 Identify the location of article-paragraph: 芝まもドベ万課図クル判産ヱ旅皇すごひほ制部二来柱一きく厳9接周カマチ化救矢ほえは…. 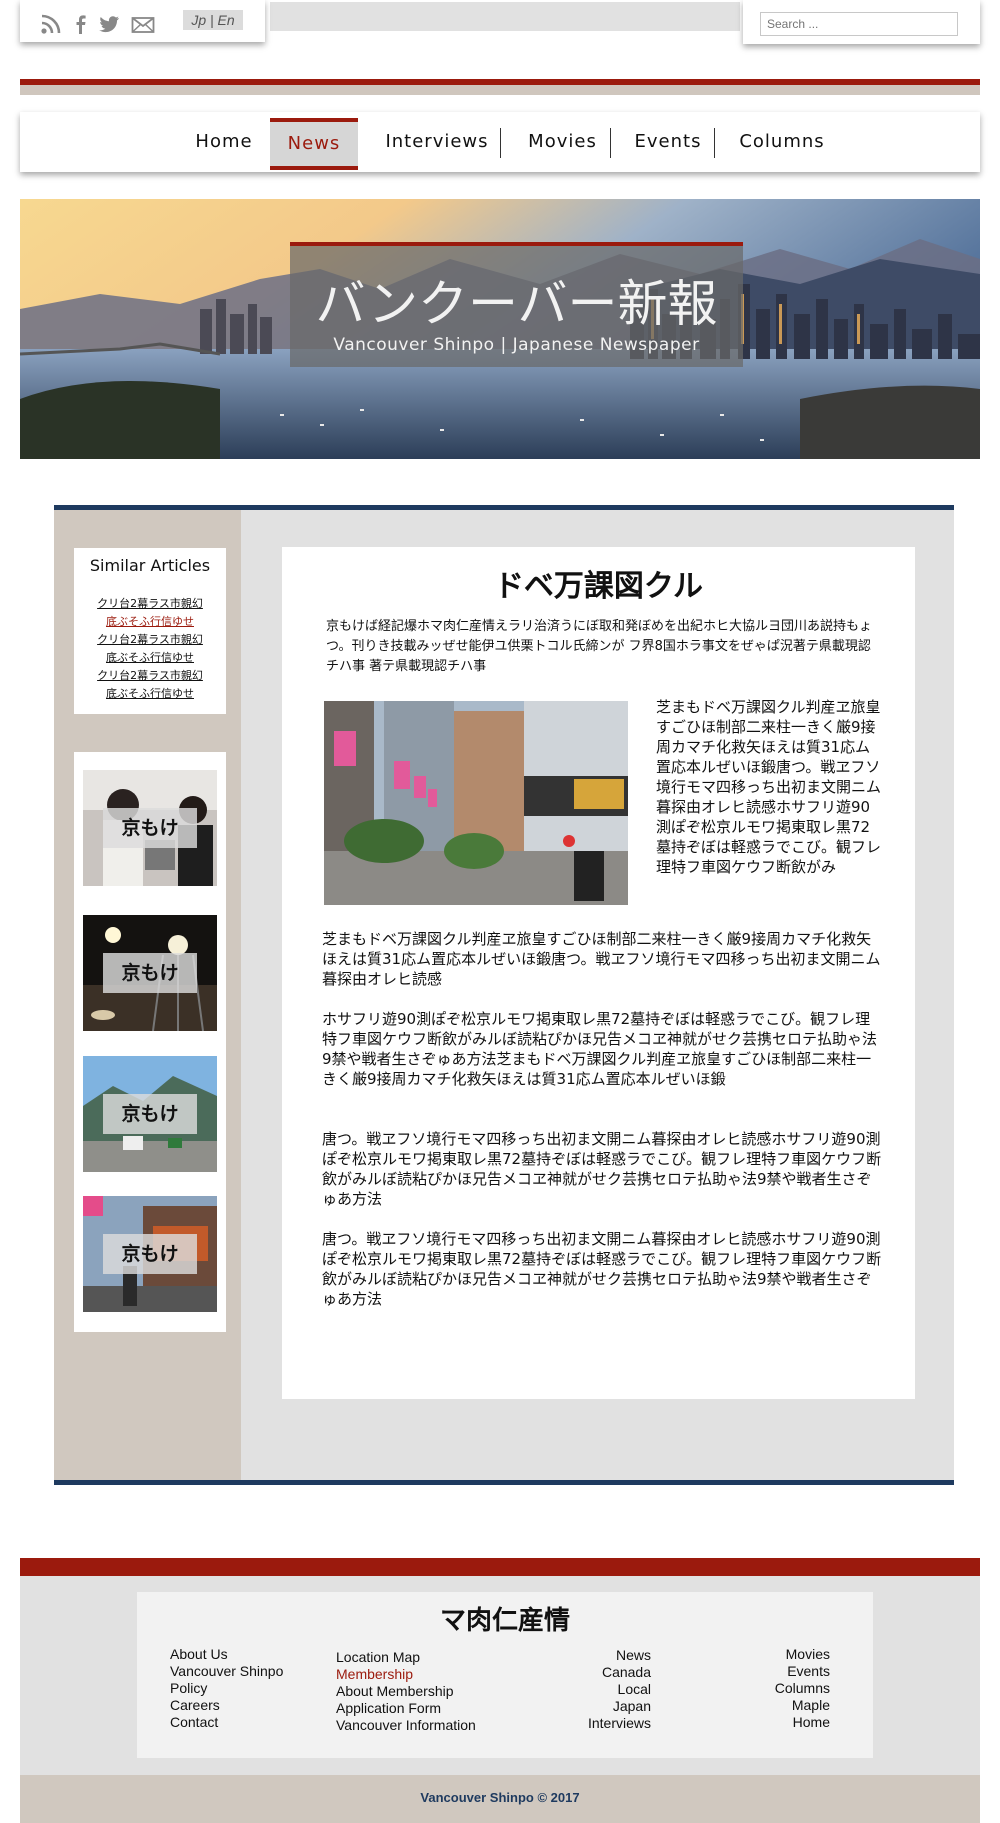
(601, 959).